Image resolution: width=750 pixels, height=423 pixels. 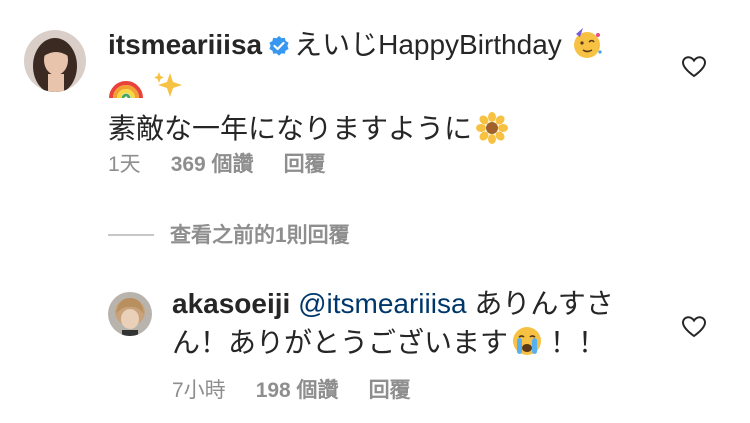 I want to click on comment-line-1: akasoeiji @itsmeariiisa ありんすさ, so click(x=393, y=304).